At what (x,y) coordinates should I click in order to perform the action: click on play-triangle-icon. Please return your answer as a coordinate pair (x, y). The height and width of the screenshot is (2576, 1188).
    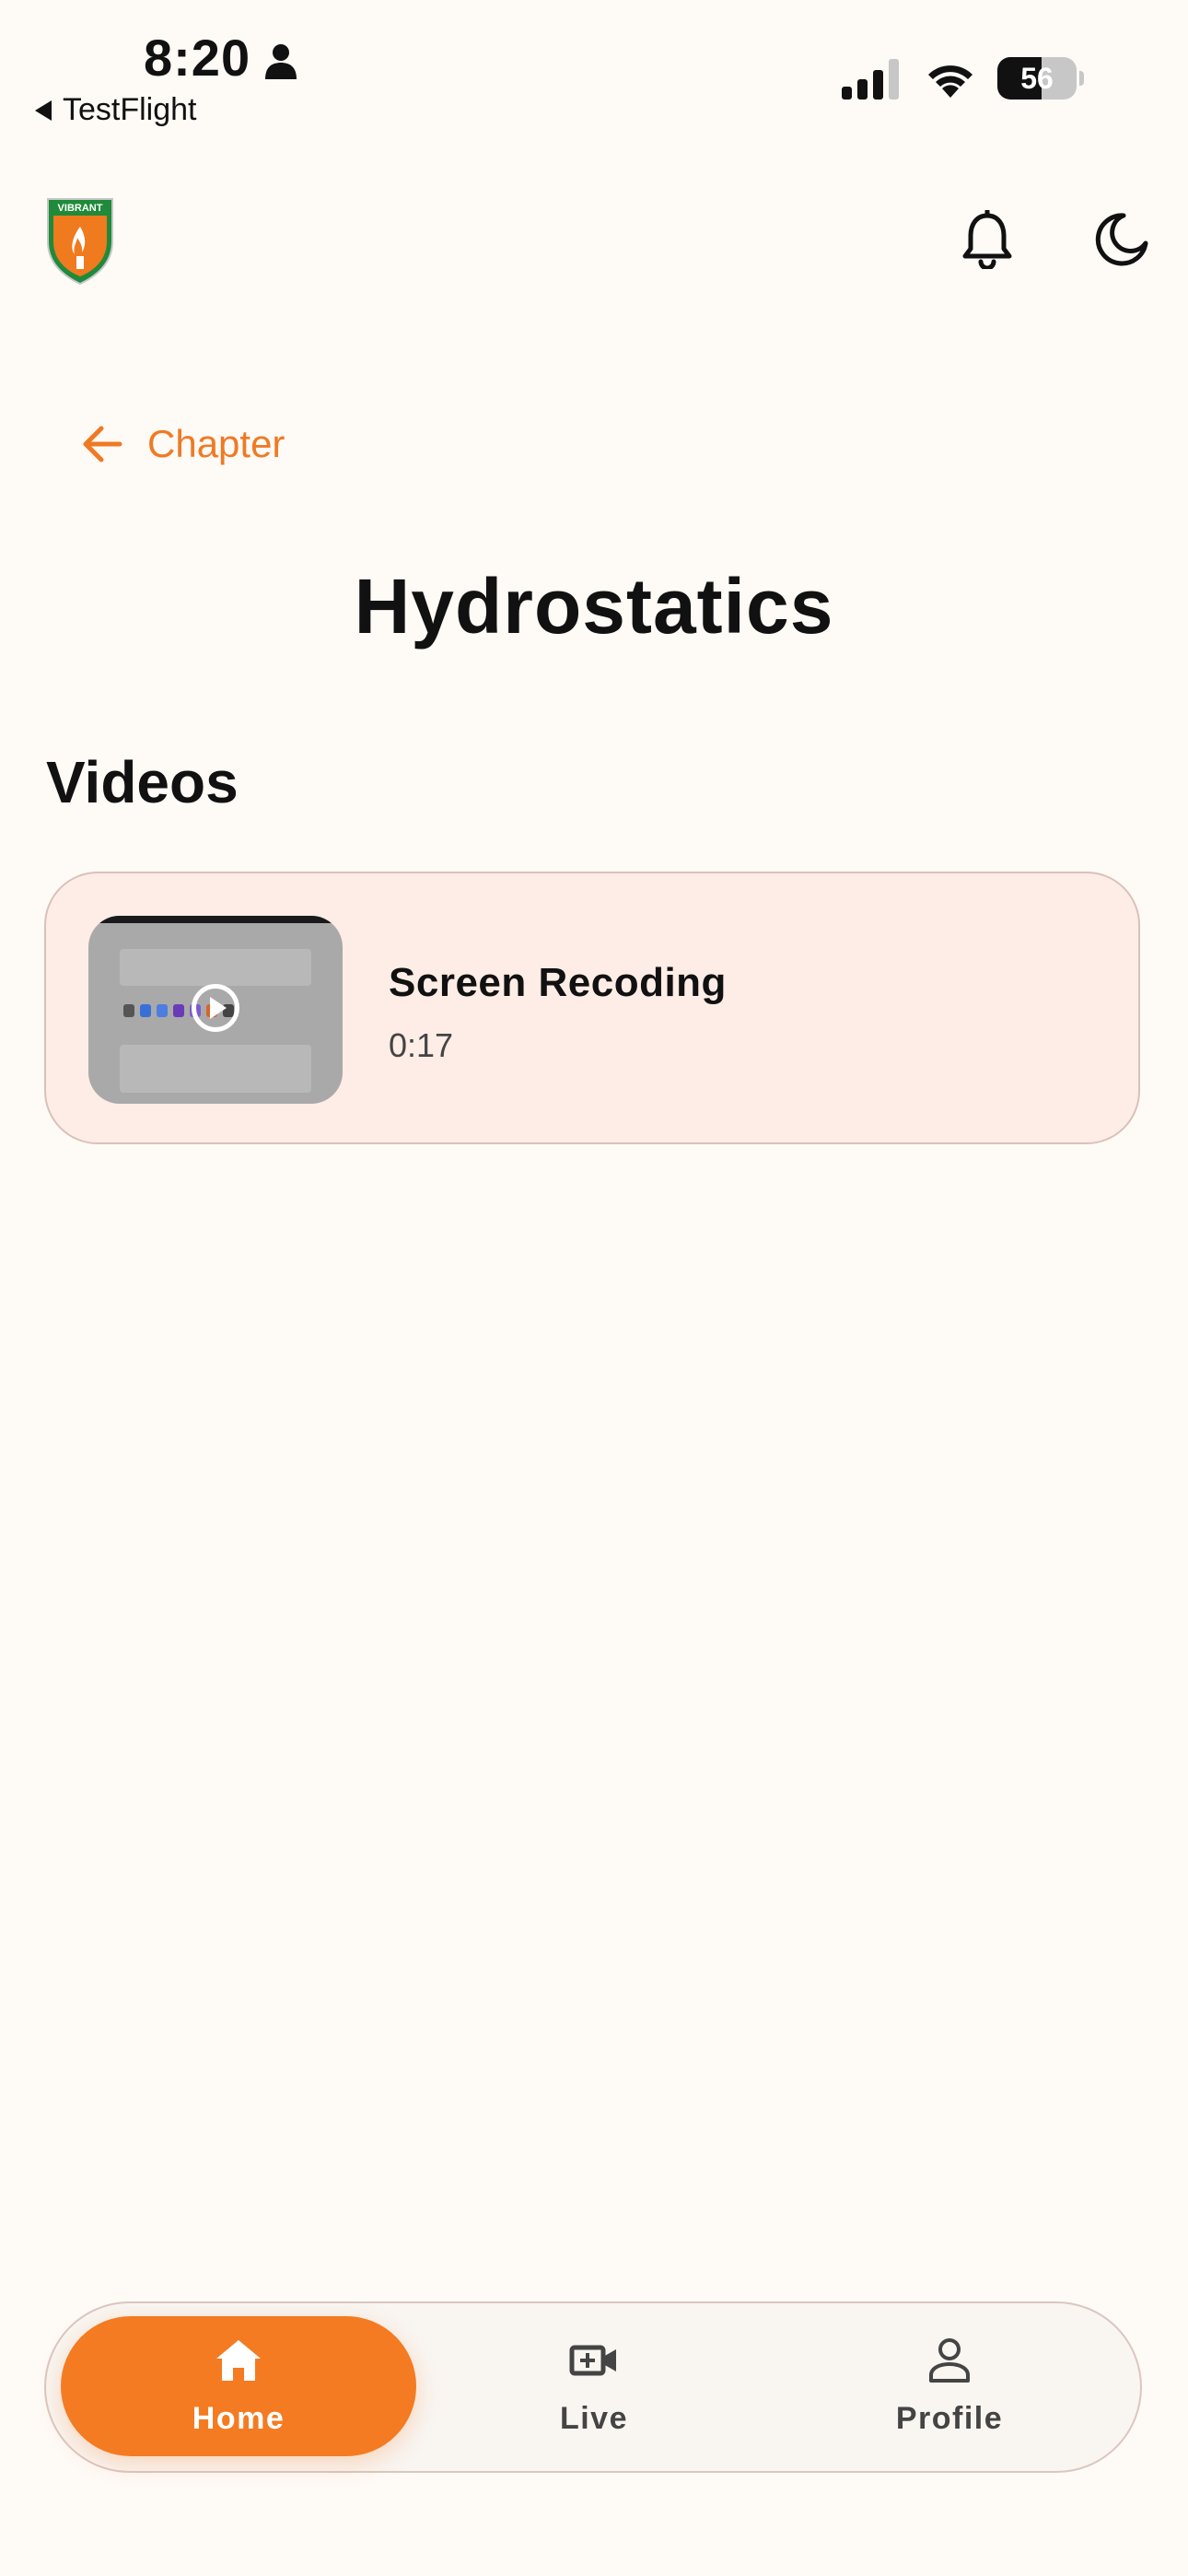
    Looking at the image, I should click on (218, 1008).